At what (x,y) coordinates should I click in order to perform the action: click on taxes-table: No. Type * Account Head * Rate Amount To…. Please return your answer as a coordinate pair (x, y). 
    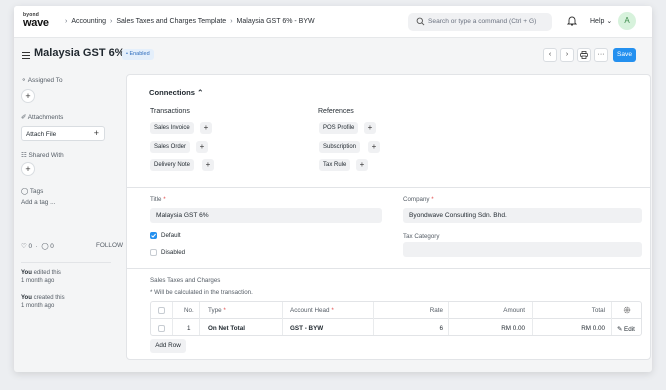
    Looking at the image, I should click on (396, 318).